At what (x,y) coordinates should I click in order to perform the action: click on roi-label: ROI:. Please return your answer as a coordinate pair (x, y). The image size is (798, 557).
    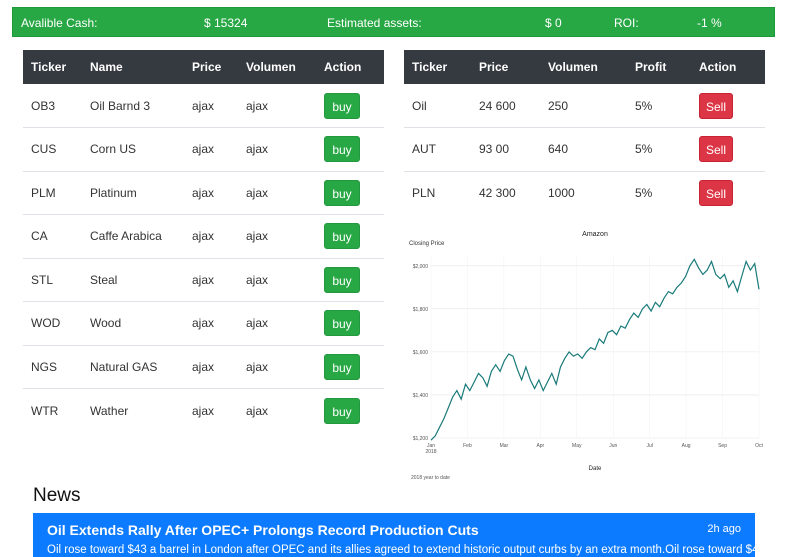
    Looking at the image, I should click on (626, 23).